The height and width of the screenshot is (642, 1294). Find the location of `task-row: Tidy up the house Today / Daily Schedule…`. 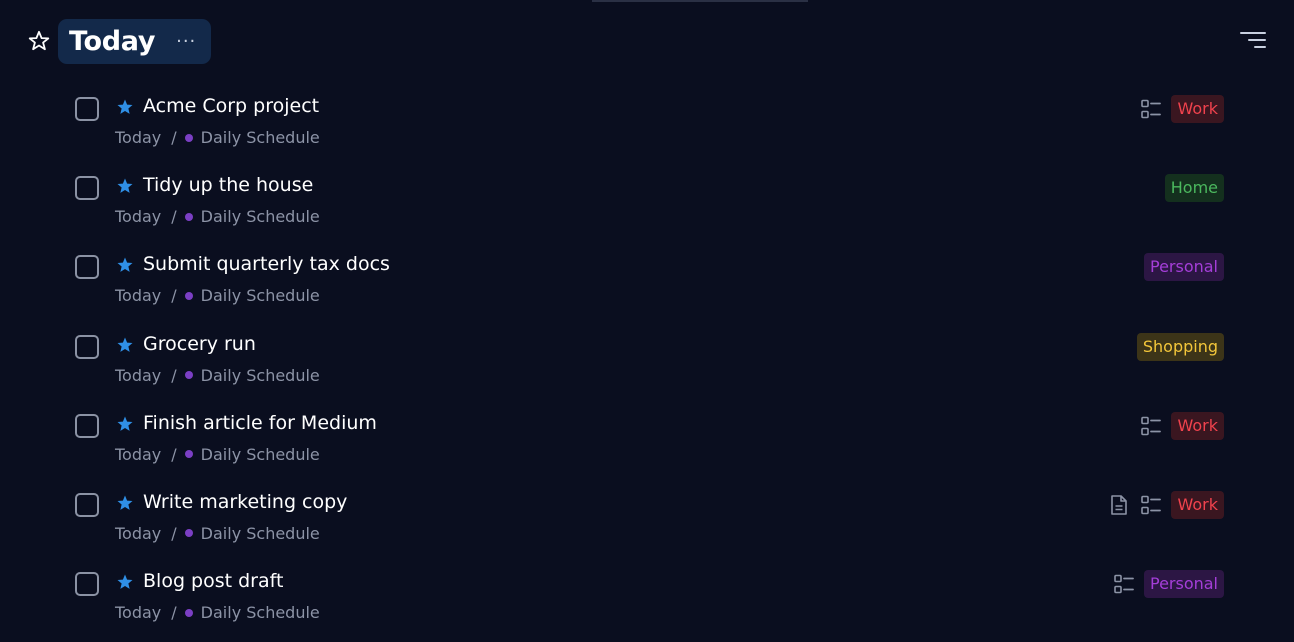

task-row: Tidy up the house Today / Daily Schedule… is located at coordinates (647, 206).